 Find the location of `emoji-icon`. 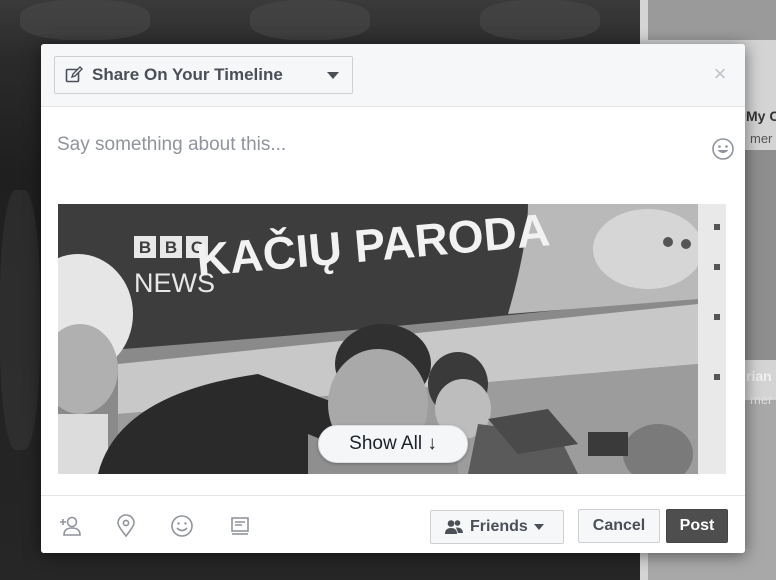

emoji-icon is located at coordinates (723, 149).